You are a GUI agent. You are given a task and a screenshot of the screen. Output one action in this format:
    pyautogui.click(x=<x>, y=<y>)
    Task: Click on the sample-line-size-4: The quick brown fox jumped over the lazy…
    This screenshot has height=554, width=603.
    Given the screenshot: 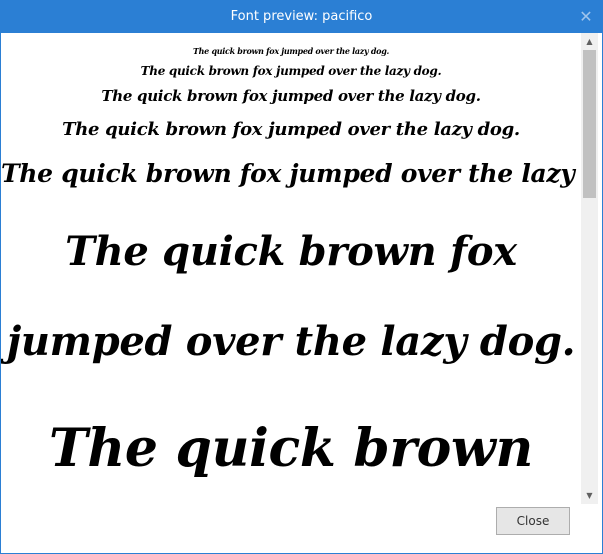 What is the action you would take?
    pyautogui.click(x=291, y=129)
    